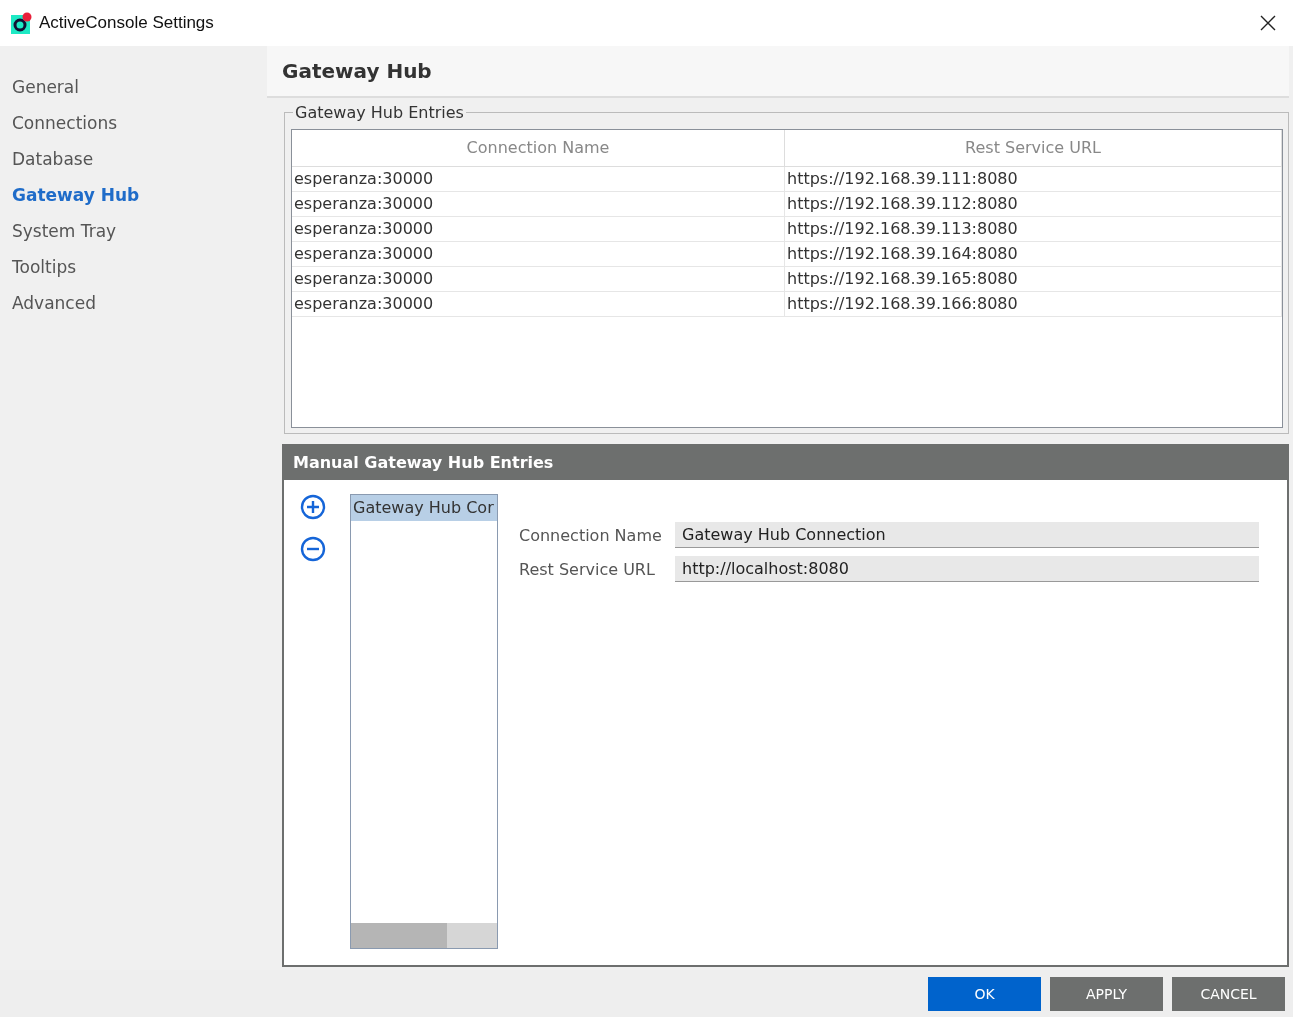  I want to click on group-title: Gateway Hub Entries, so click(379, 112).